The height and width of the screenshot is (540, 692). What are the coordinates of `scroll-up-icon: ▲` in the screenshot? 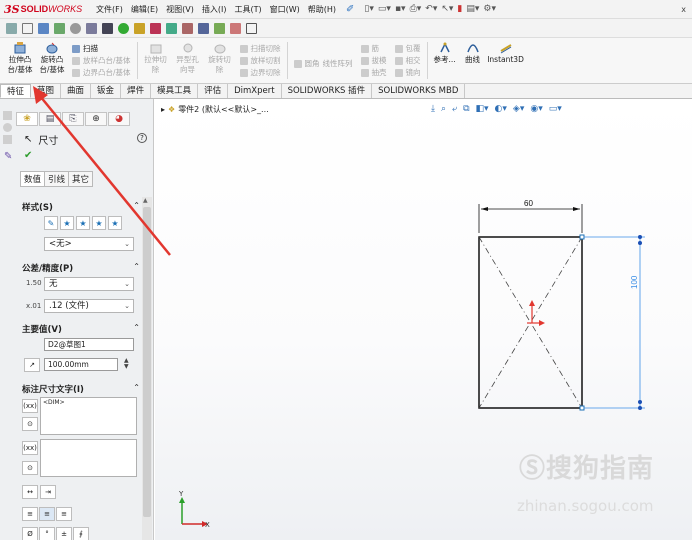 It's located at (145, 200).